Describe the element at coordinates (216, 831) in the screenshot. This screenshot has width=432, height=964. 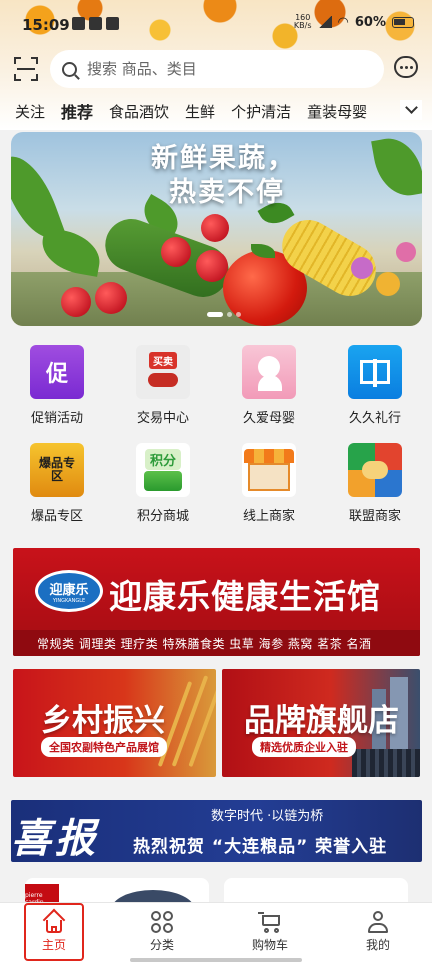
I see `news-banner: 喜报 数字时代 ·以链为桥 热烈祝贺 “大连粮品” 荣誉入驻` at that location.